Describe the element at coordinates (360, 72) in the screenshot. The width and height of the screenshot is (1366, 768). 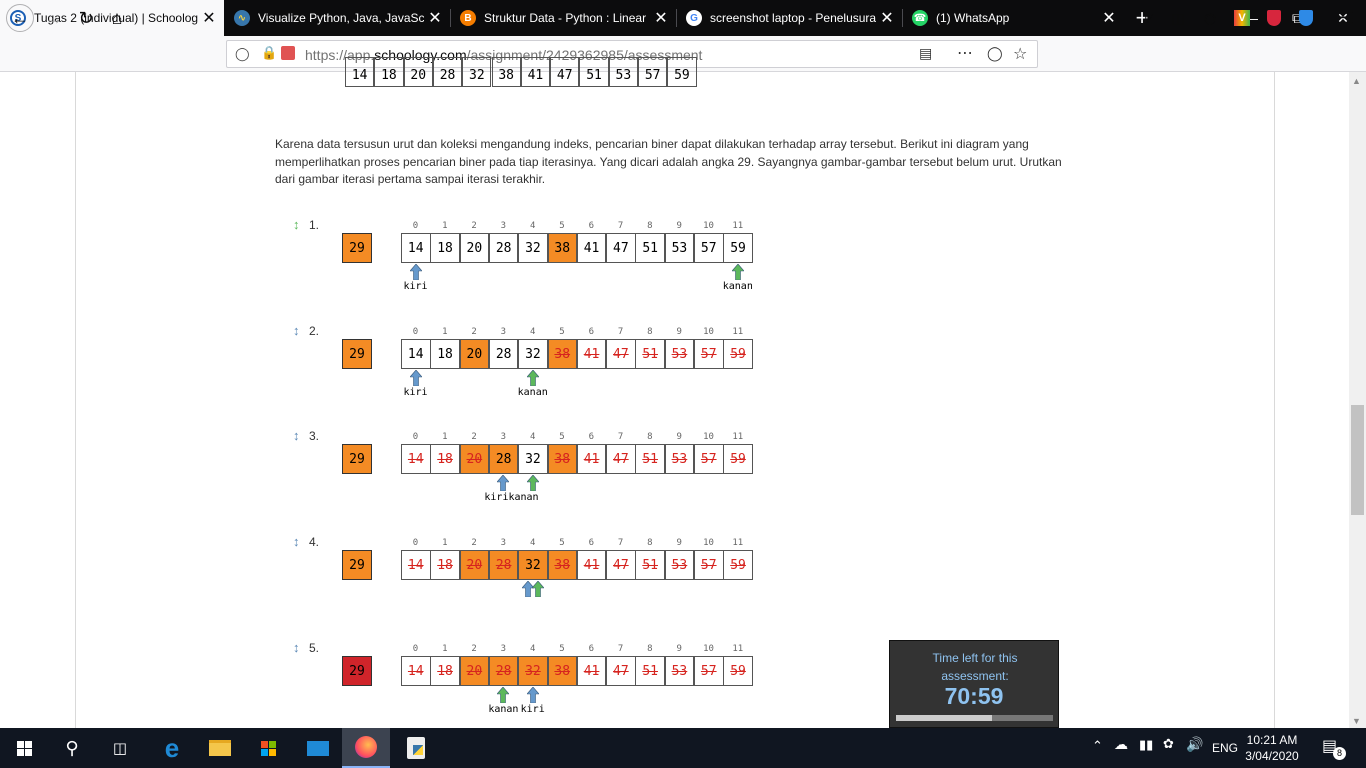
I see `top-array-cell: 14` at that location.